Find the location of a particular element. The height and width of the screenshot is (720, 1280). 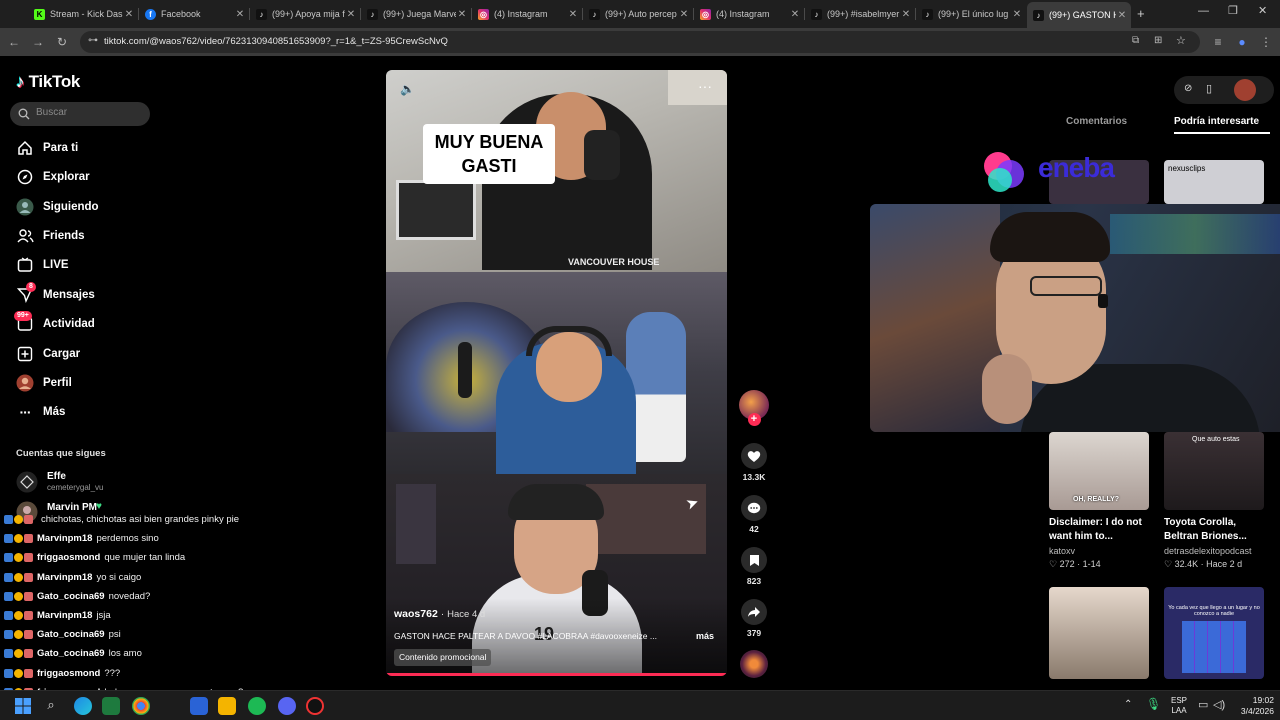

save-button: 823 is located at coordinates (754, 566).